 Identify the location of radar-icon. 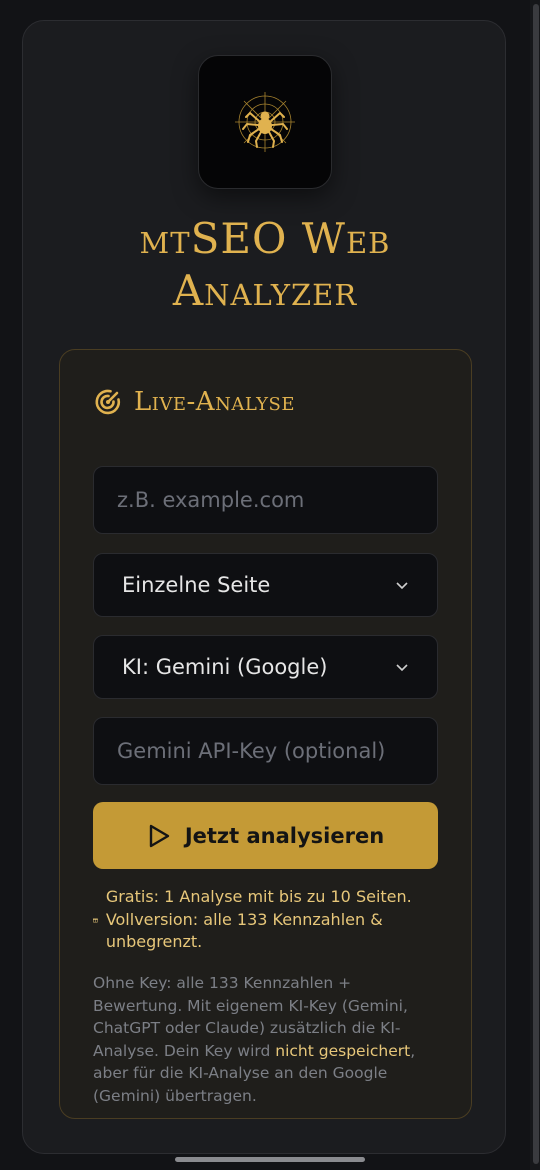
(108, 402).